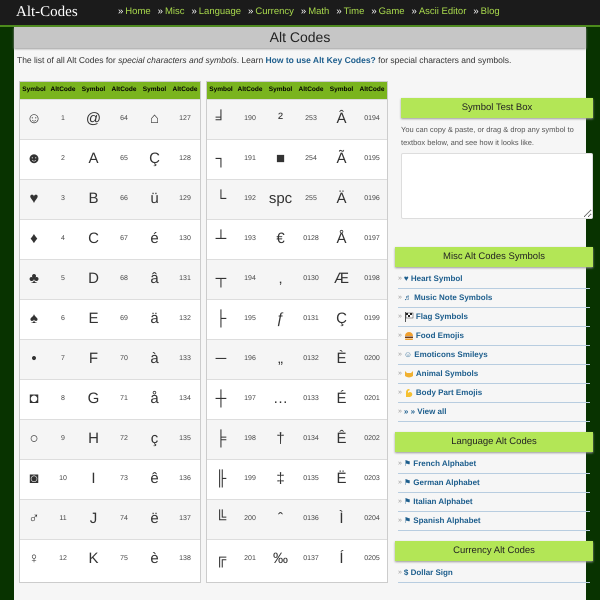 The image size is (600, 600). Describe the element at coordinates (280, 159) in the screenshot. I see `symbol-cell-text: ■` at that location.